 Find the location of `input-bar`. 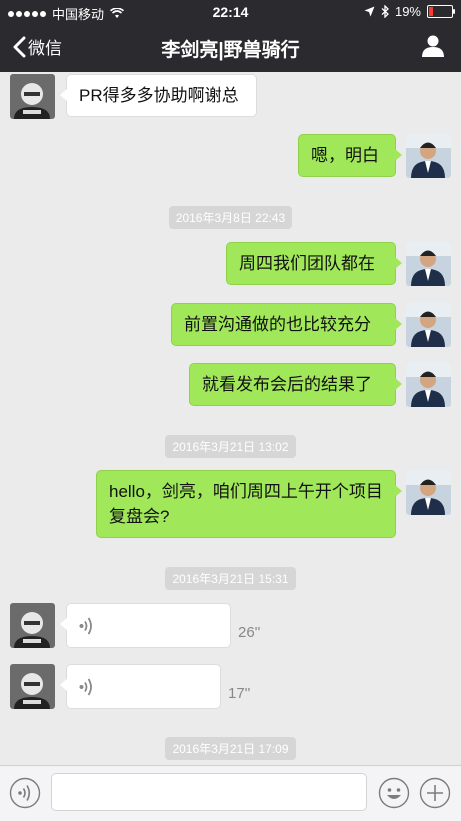

input-bar is located at coordinates (230, 793).